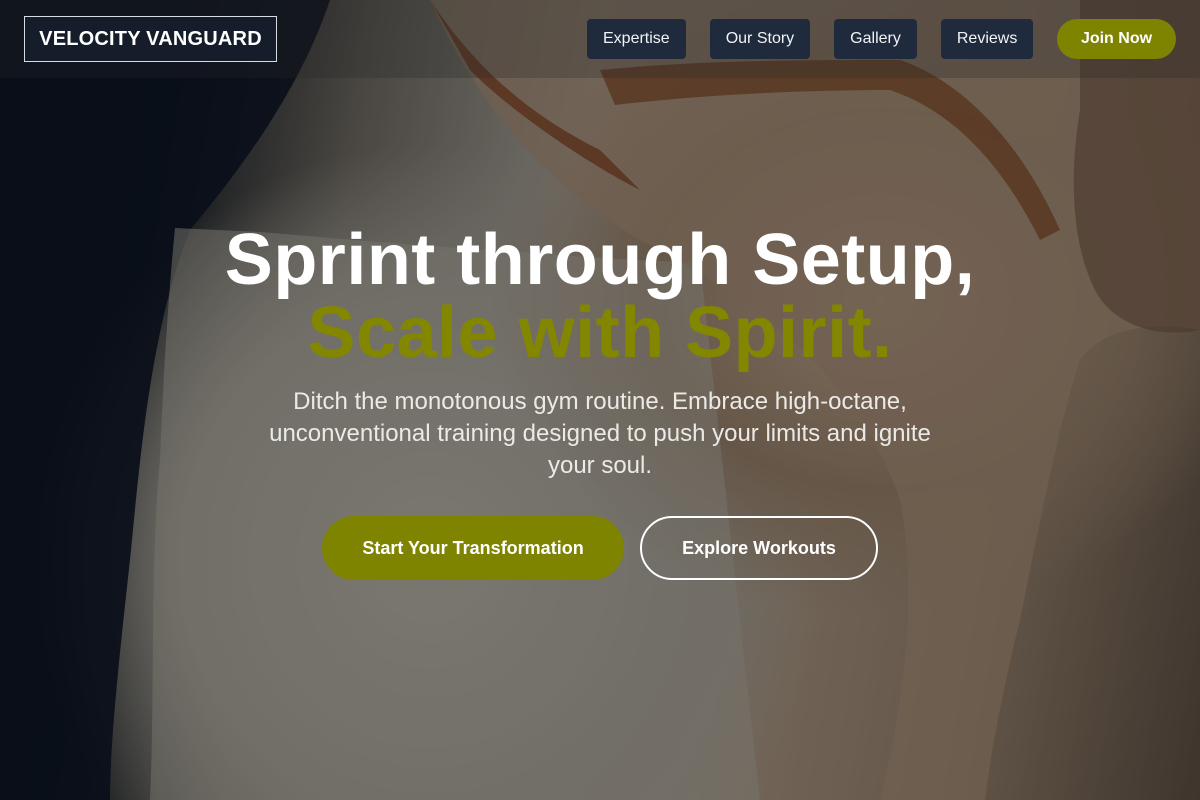 The image size is (1200, 800). I want to click on join-now-button: Join Now, so click(1116, 39).